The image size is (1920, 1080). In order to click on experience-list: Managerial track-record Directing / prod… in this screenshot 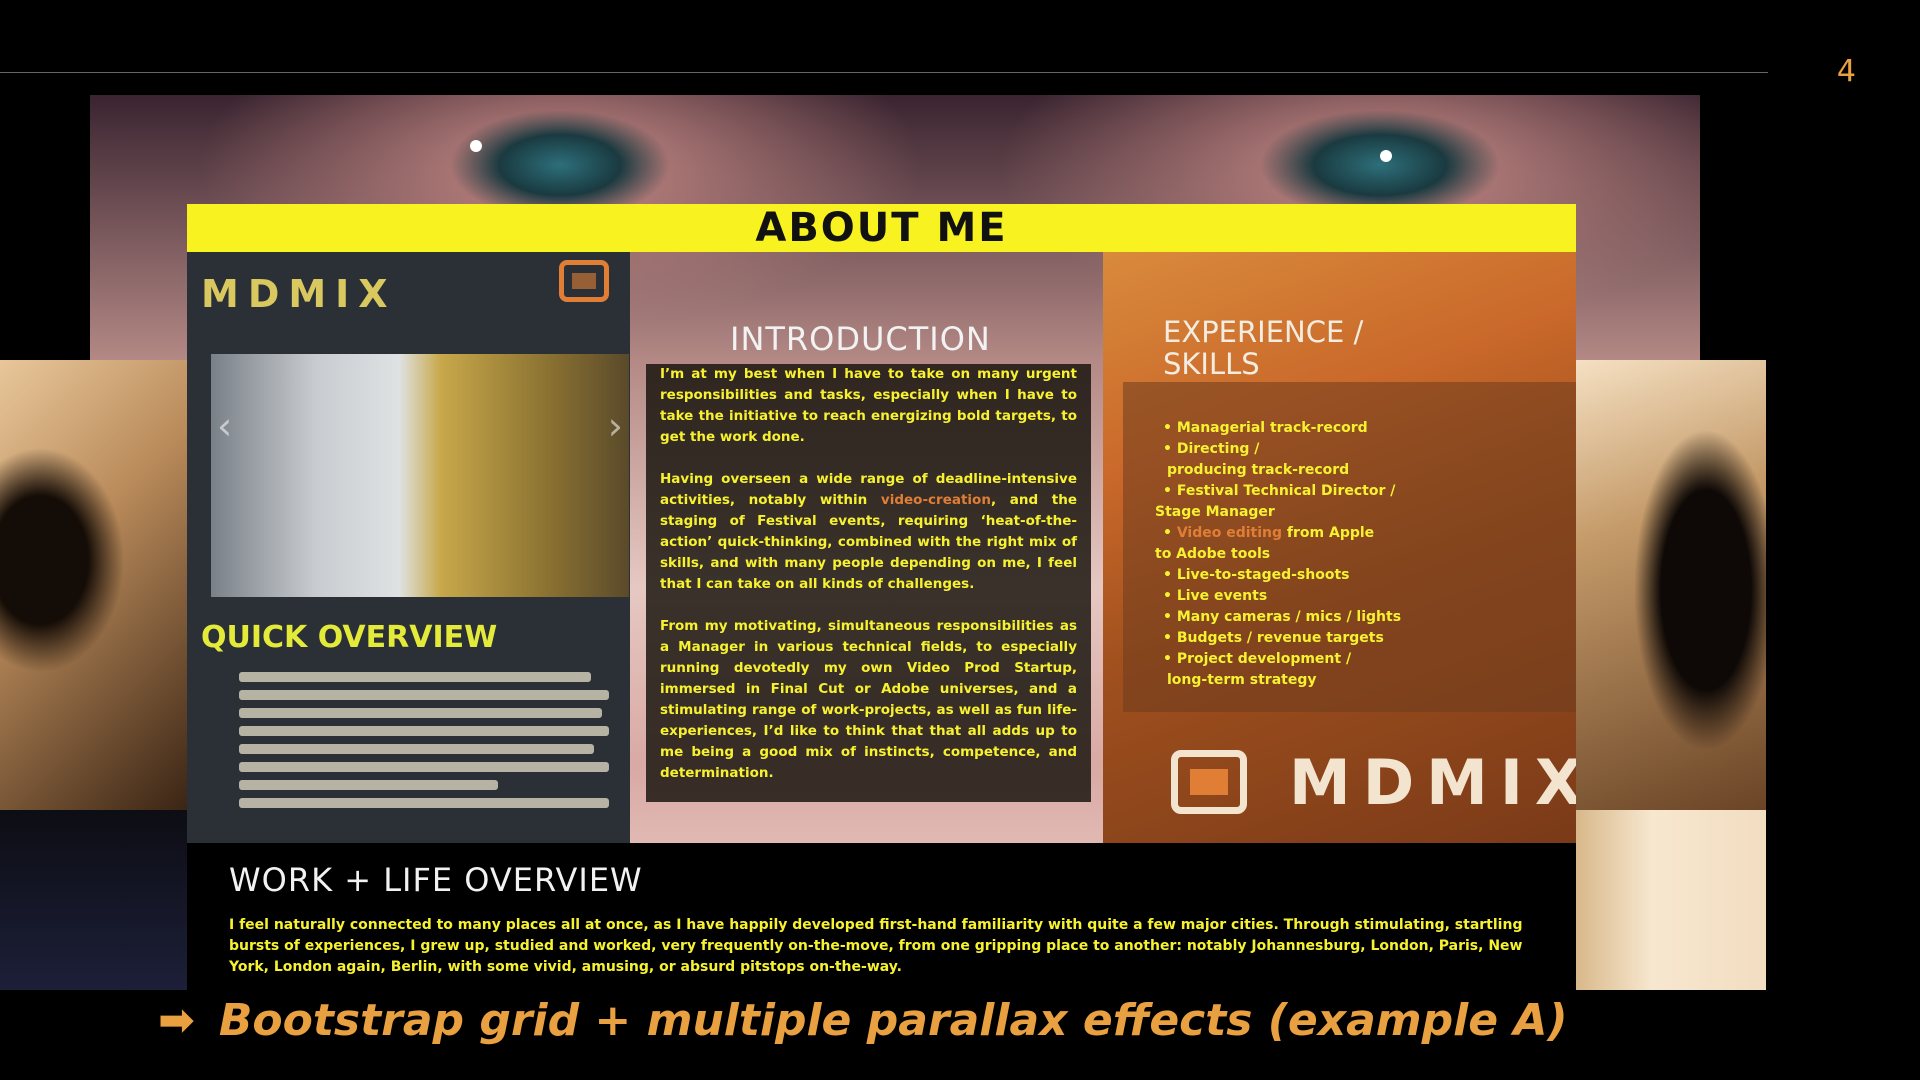, I will do `click(1278, 554)`.